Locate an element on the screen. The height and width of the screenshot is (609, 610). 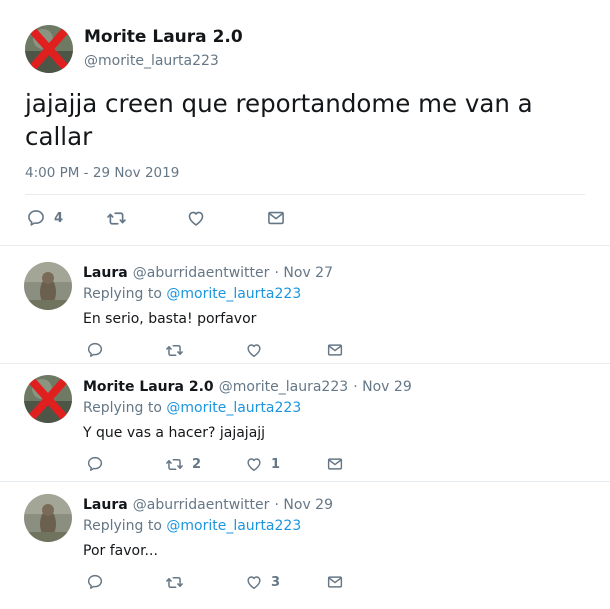
like-count: 3 is located at coordinates (276, 582).